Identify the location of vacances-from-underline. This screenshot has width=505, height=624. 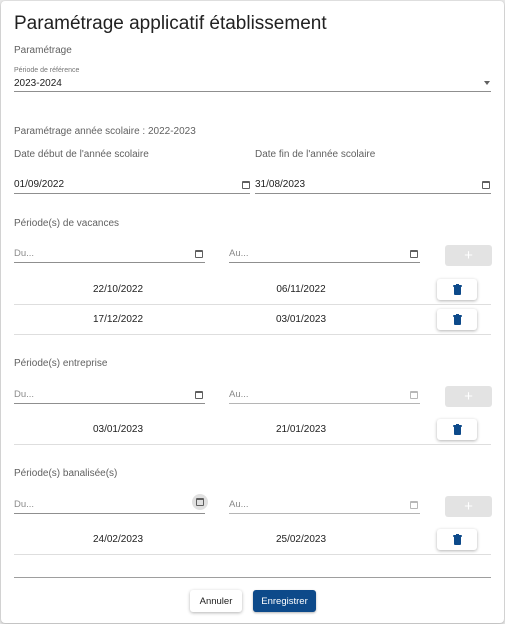
(109, 262).